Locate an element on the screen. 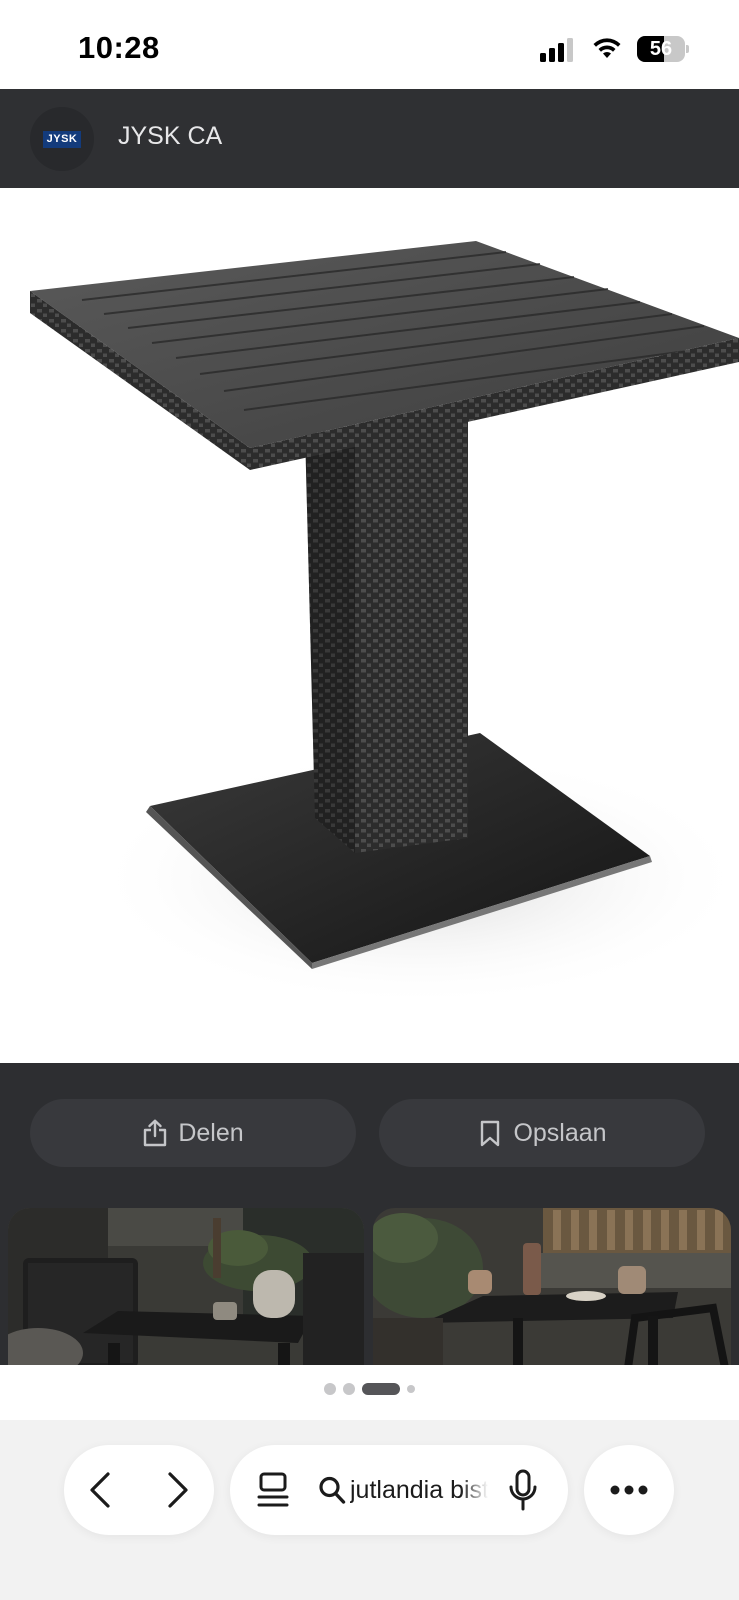 The image size is (739, 1600). cellular-signal-icon is located at coordinates (556, 50).